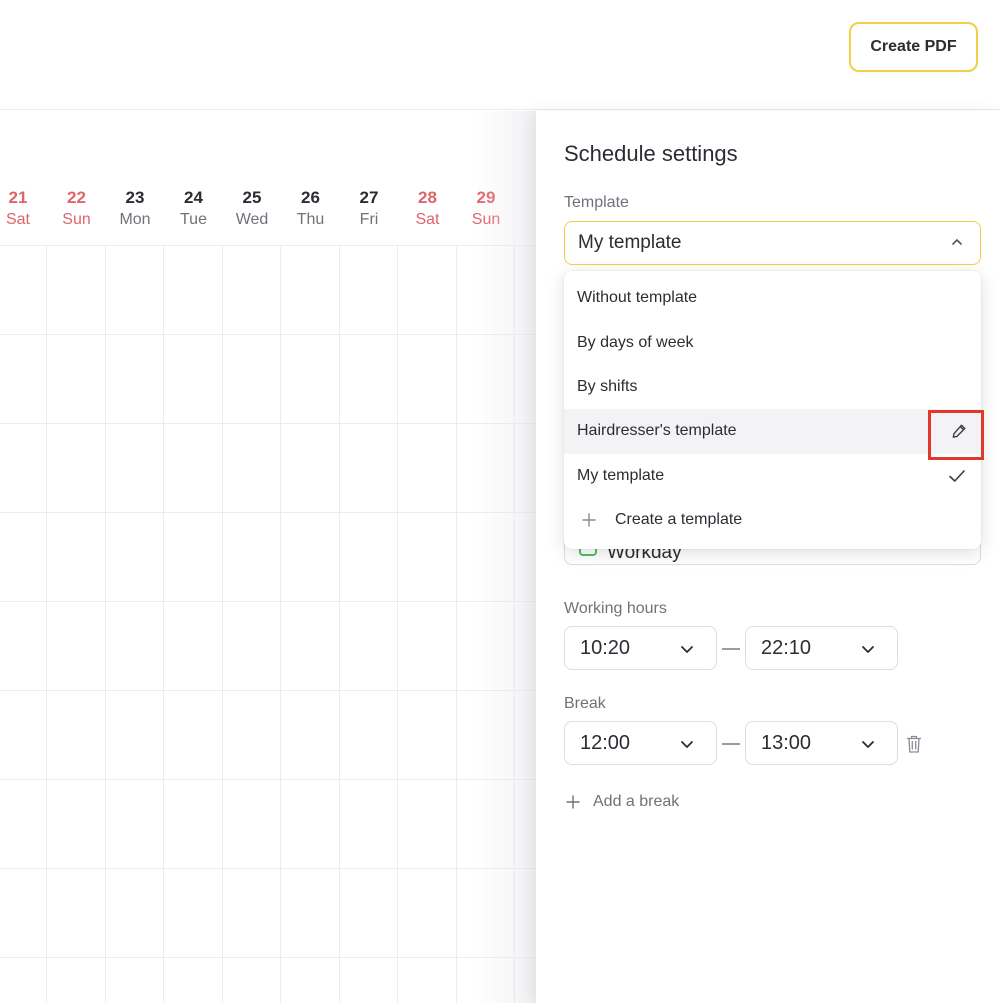  What do you see at coordinates (605, 647) in the screenshot?
I see `working-hours-from-value: 10:20` at bounding box center [605, 647].